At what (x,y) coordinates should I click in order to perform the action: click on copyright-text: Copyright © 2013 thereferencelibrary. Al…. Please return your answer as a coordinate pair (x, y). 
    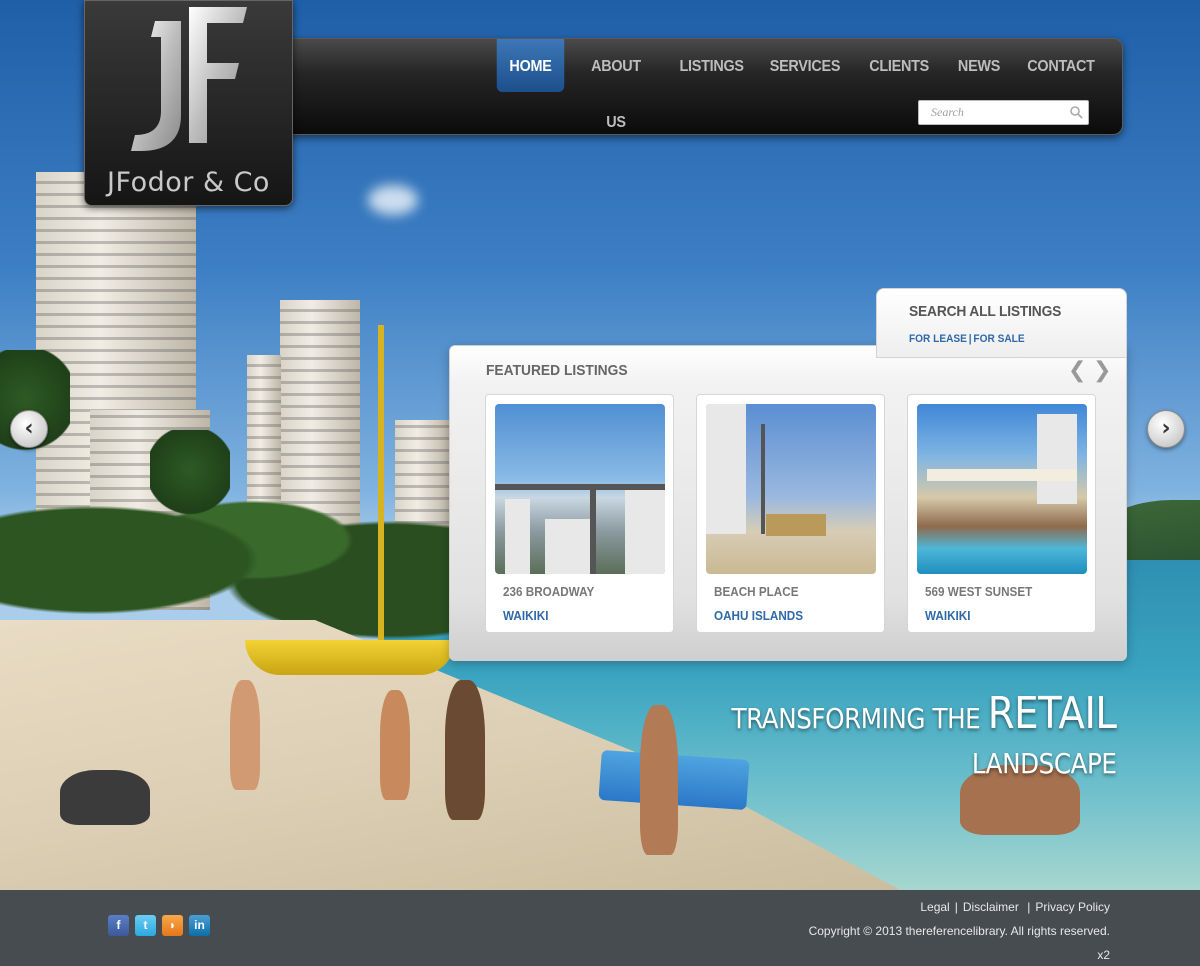
    Looking at the image, I should click on (959, 931).